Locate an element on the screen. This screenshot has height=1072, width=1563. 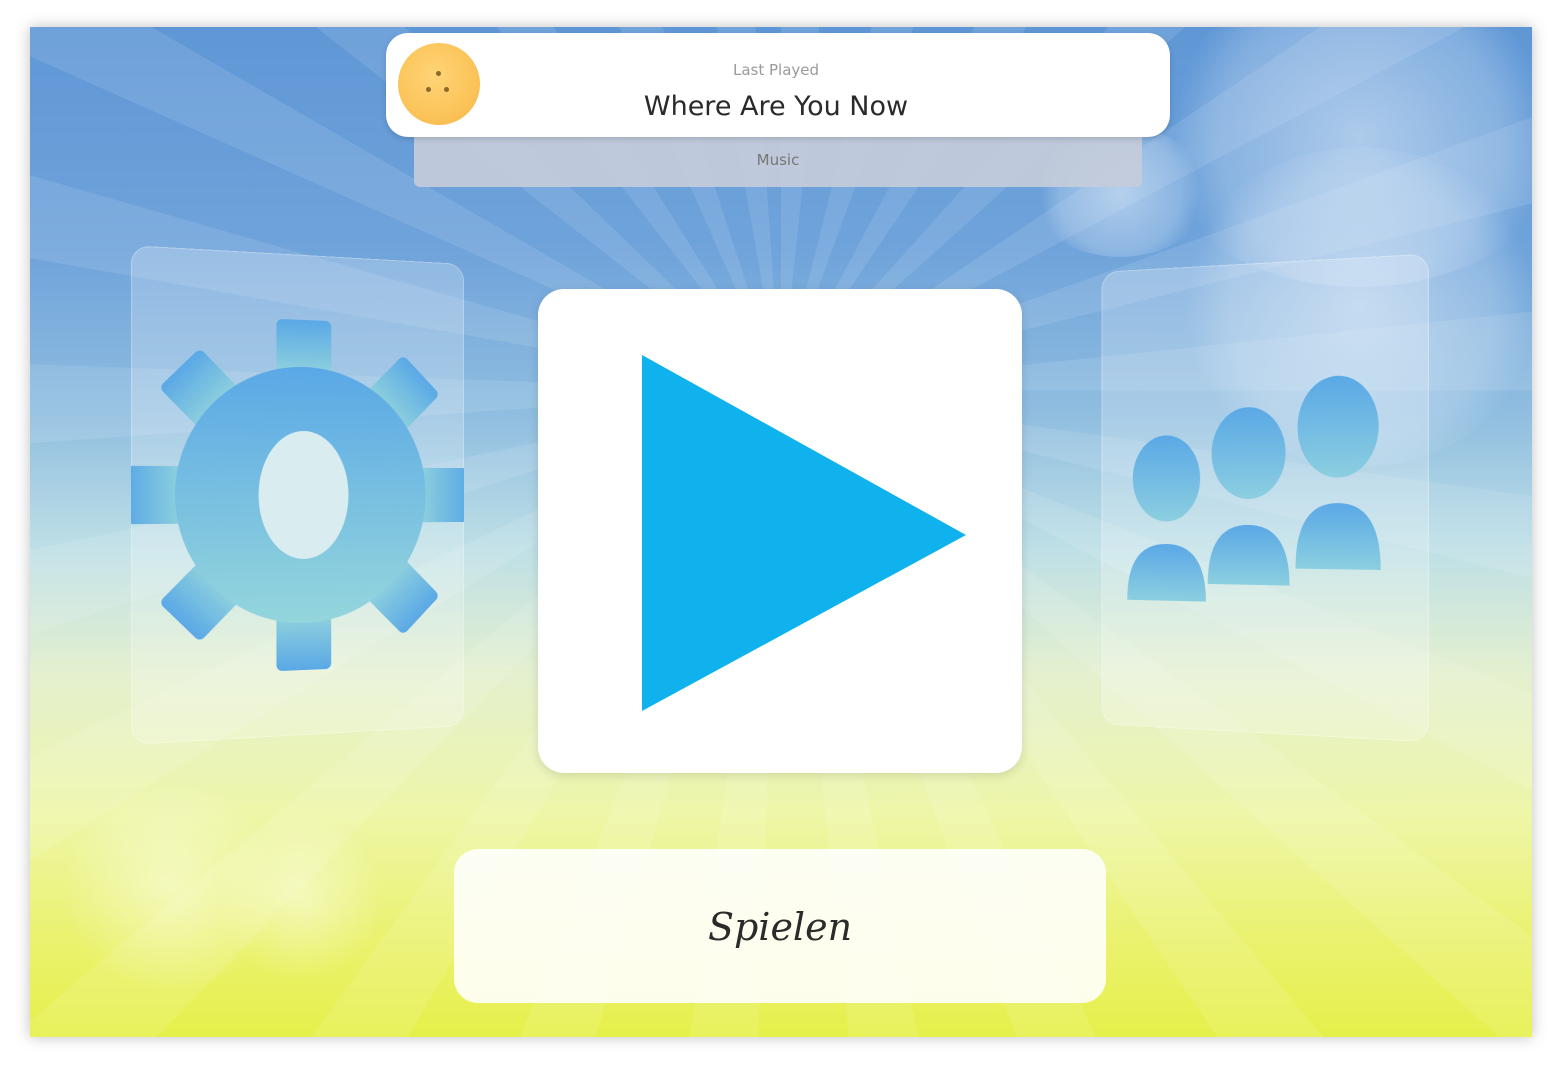
background-sparkle is located at coordinates (300, 897).